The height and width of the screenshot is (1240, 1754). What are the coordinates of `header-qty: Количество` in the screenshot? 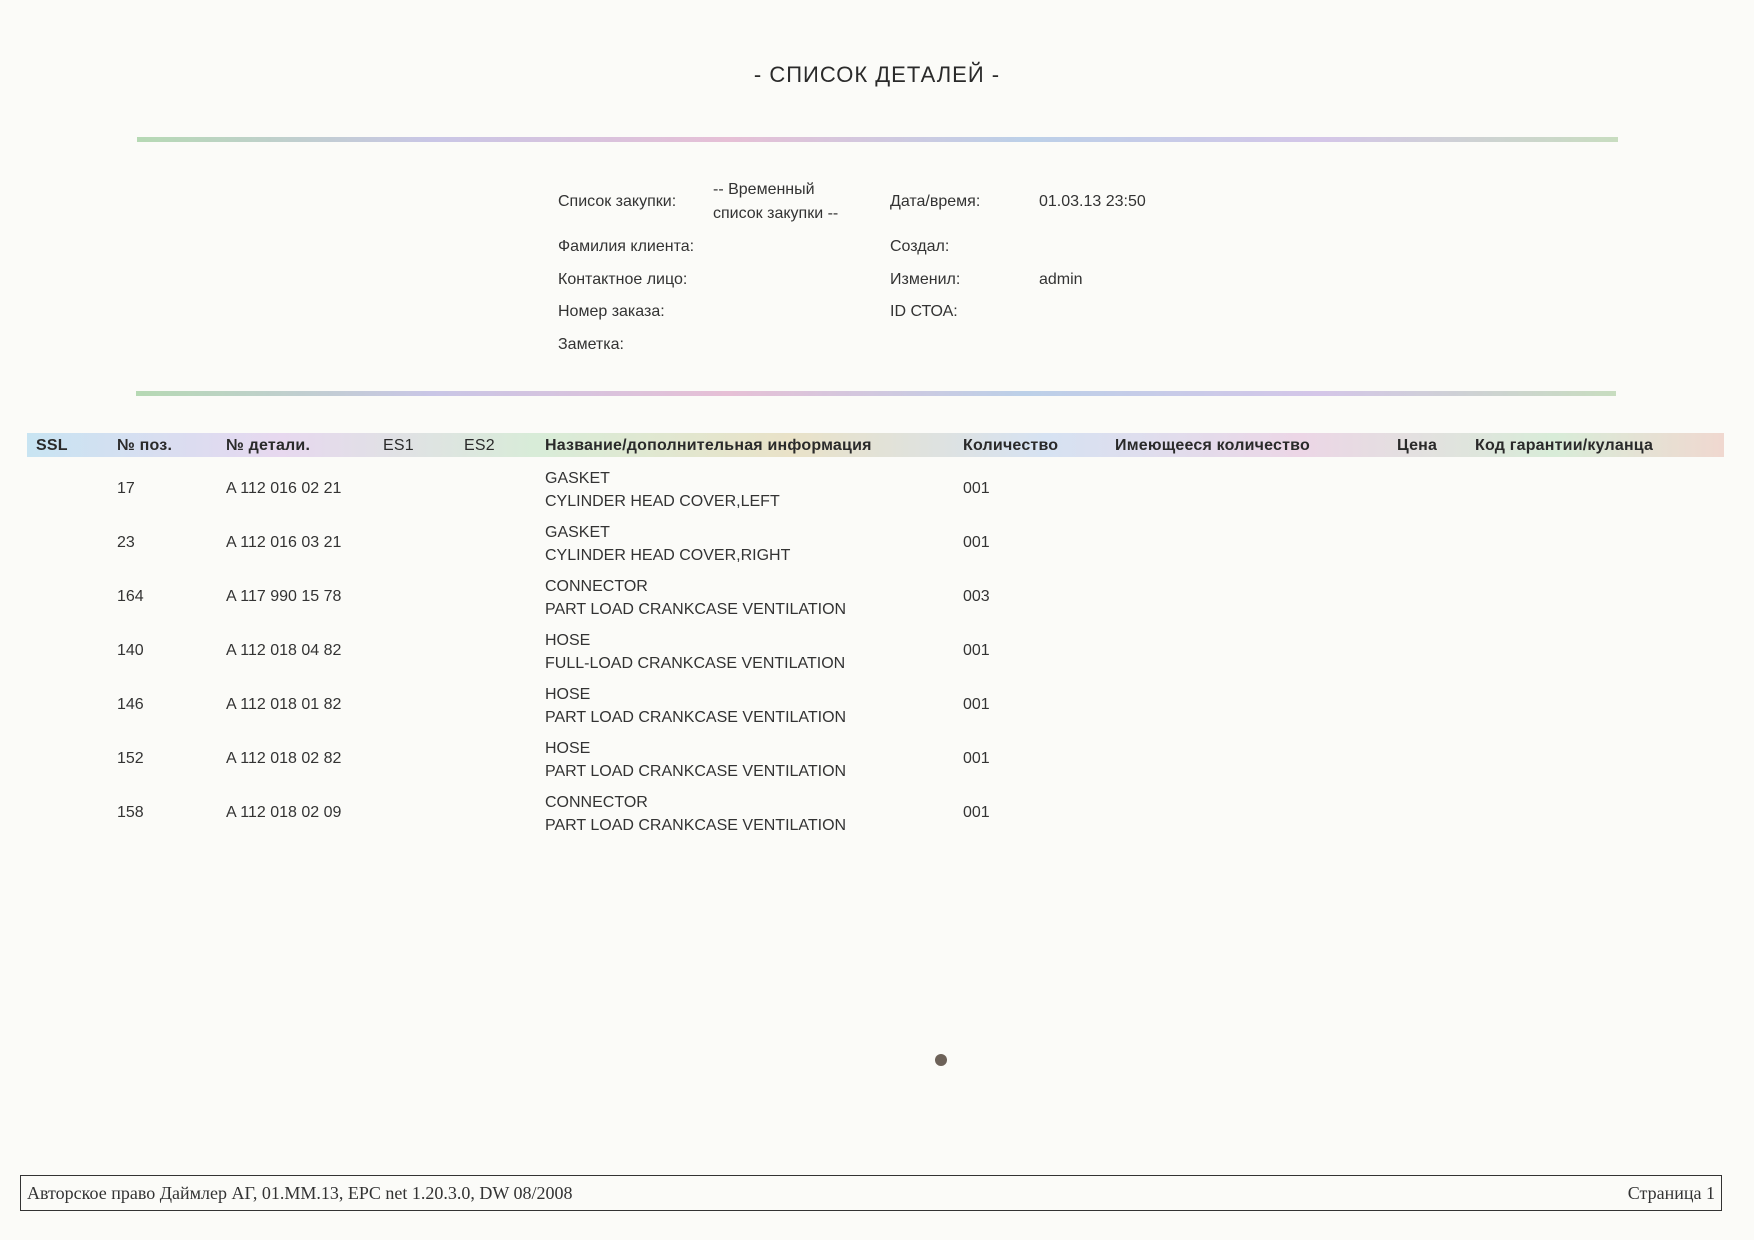 It's located at (1011, 445).